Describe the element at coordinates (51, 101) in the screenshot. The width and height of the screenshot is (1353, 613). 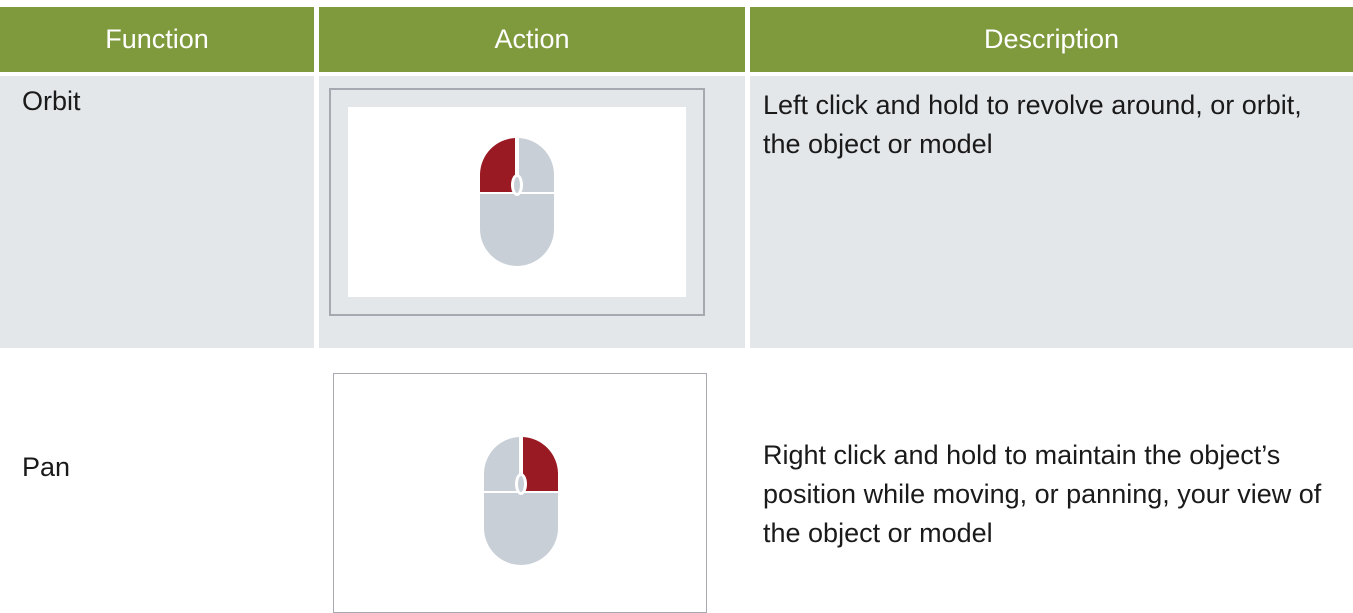
I see `orbit-function-label: Orbit` at that location.